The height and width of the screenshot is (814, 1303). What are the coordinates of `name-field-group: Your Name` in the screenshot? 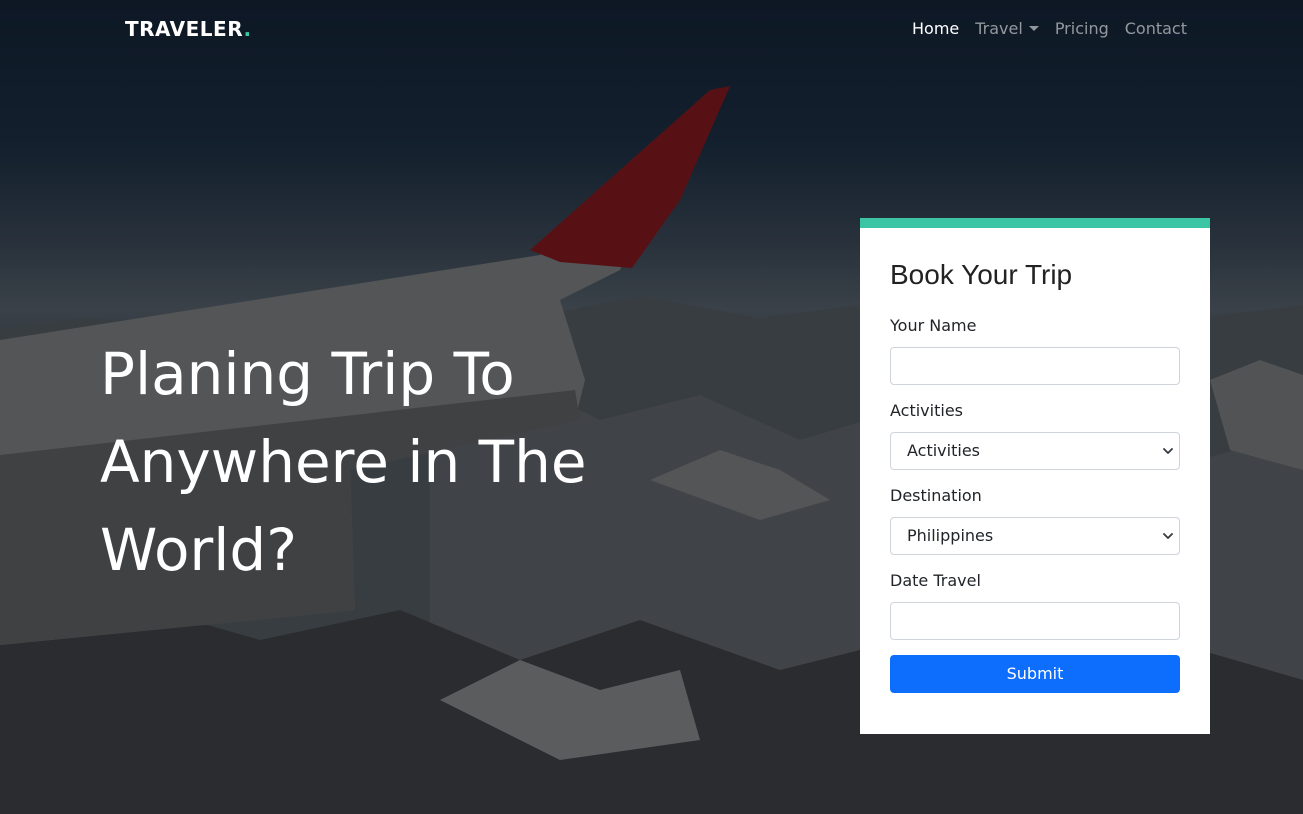 It's located at (1035, 350).